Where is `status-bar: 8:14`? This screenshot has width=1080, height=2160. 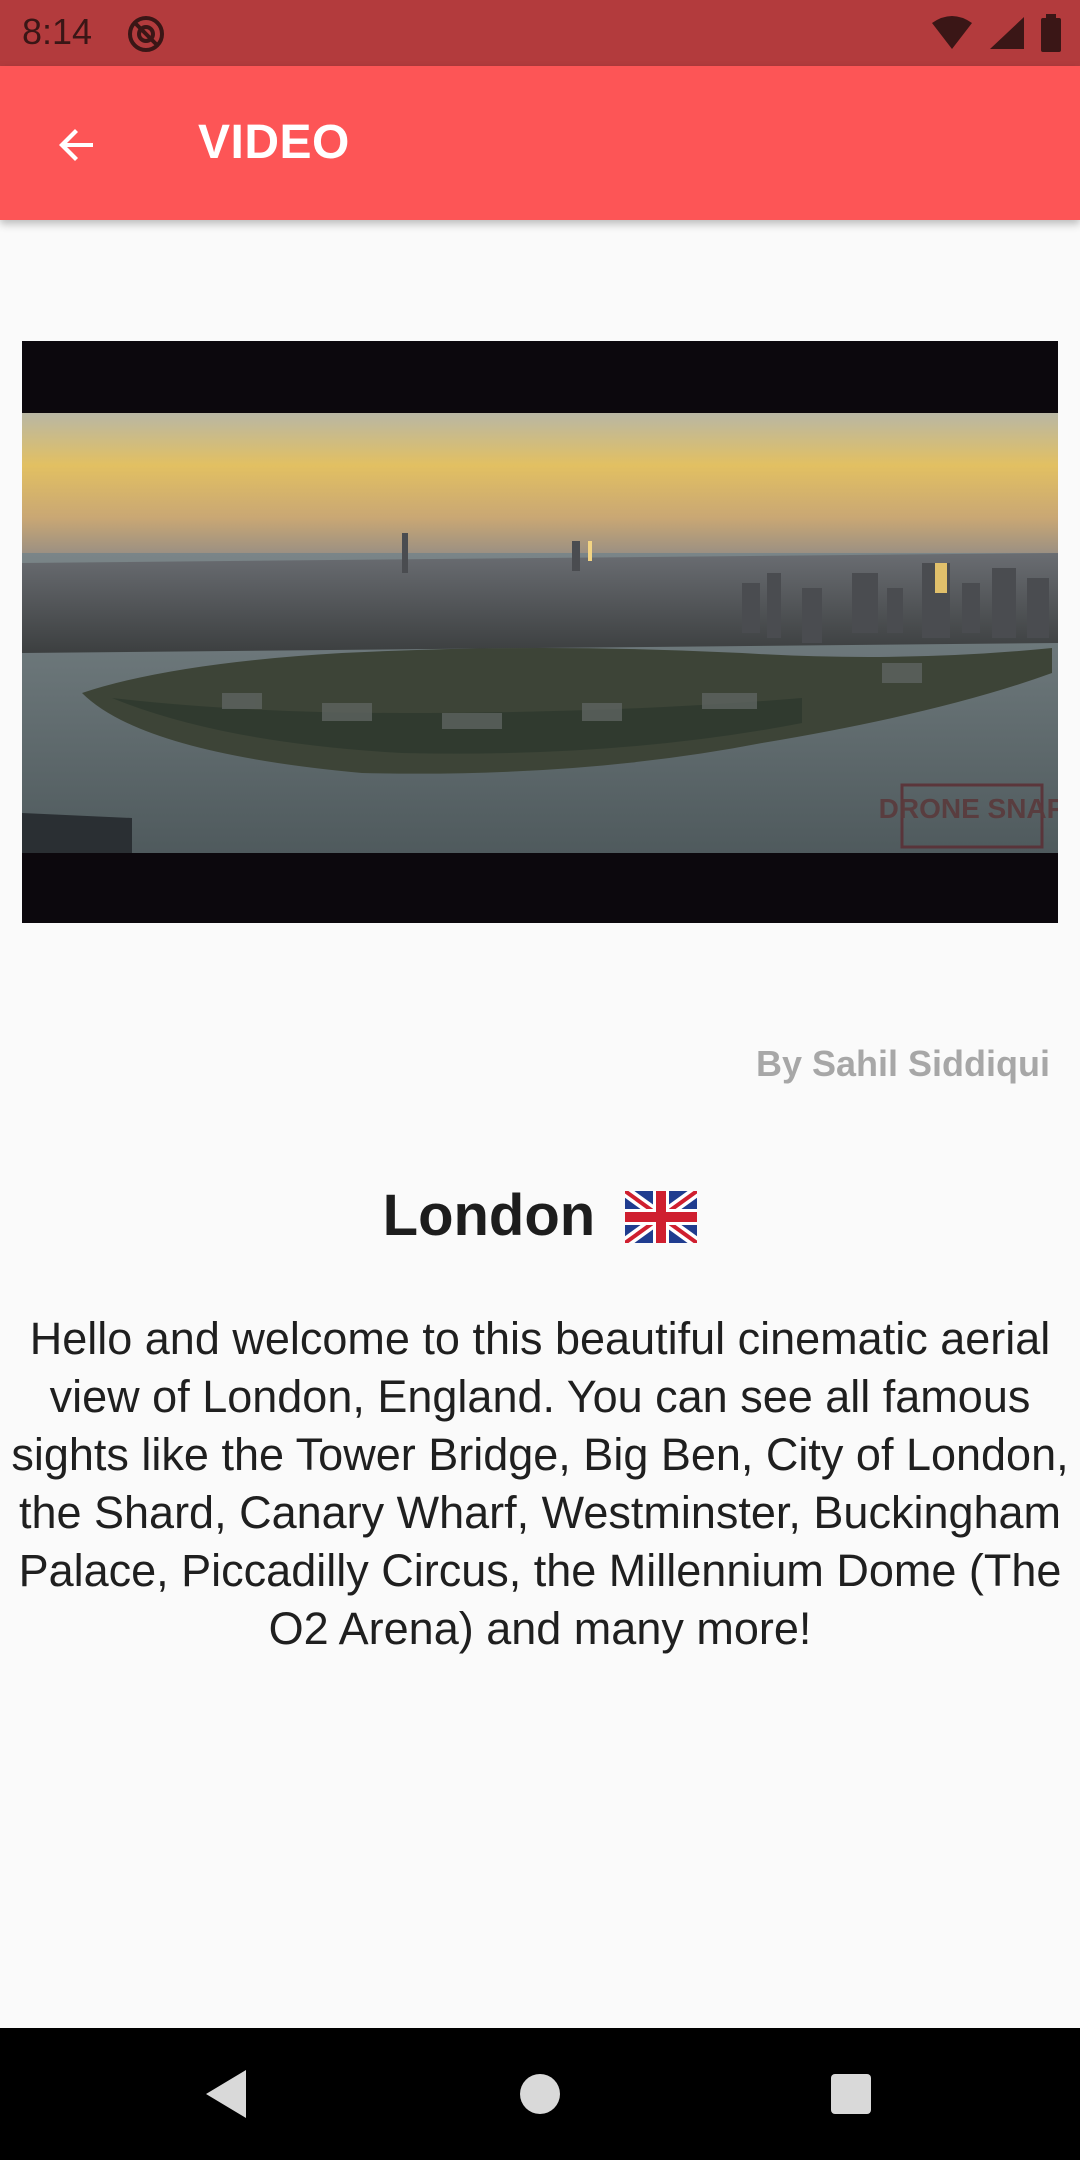
status-bar: 8:14 is located at coordinates (540, 33).